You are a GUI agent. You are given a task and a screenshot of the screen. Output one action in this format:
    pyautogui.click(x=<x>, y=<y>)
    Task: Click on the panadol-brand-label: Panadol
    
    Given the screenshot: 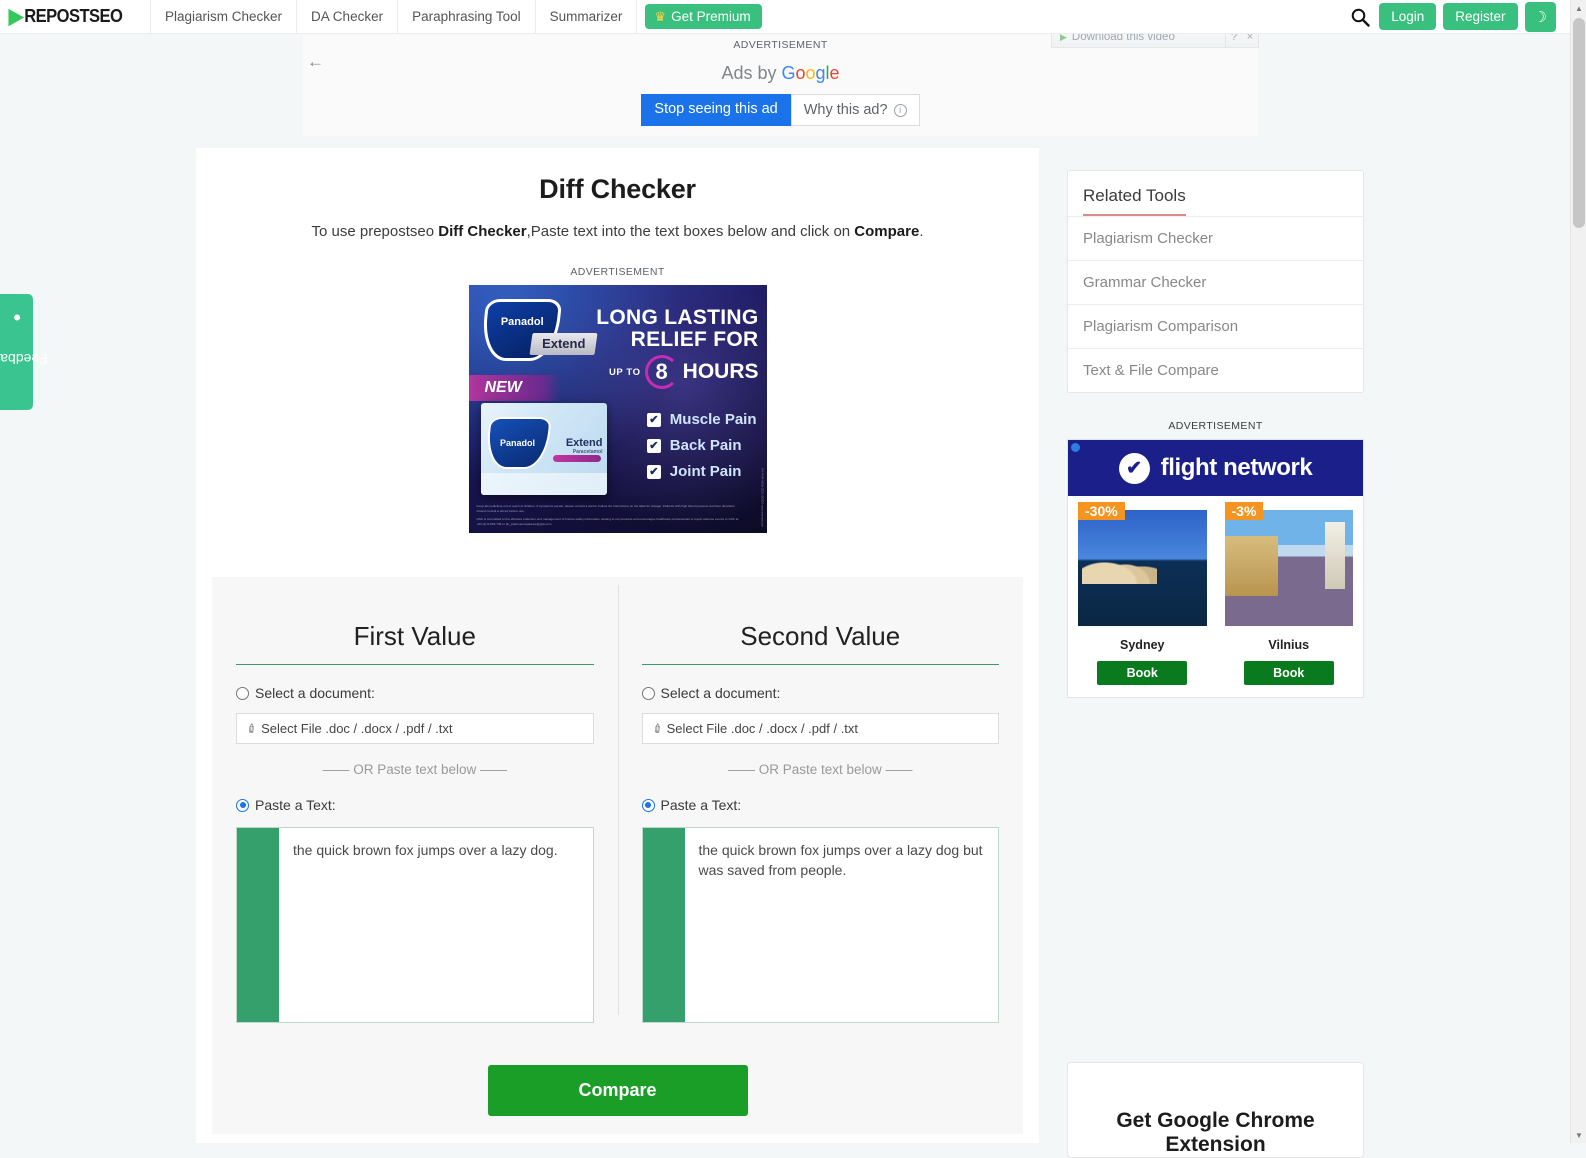 What is the action you would take?
    pyautogui.click(x=521, y=322)
    